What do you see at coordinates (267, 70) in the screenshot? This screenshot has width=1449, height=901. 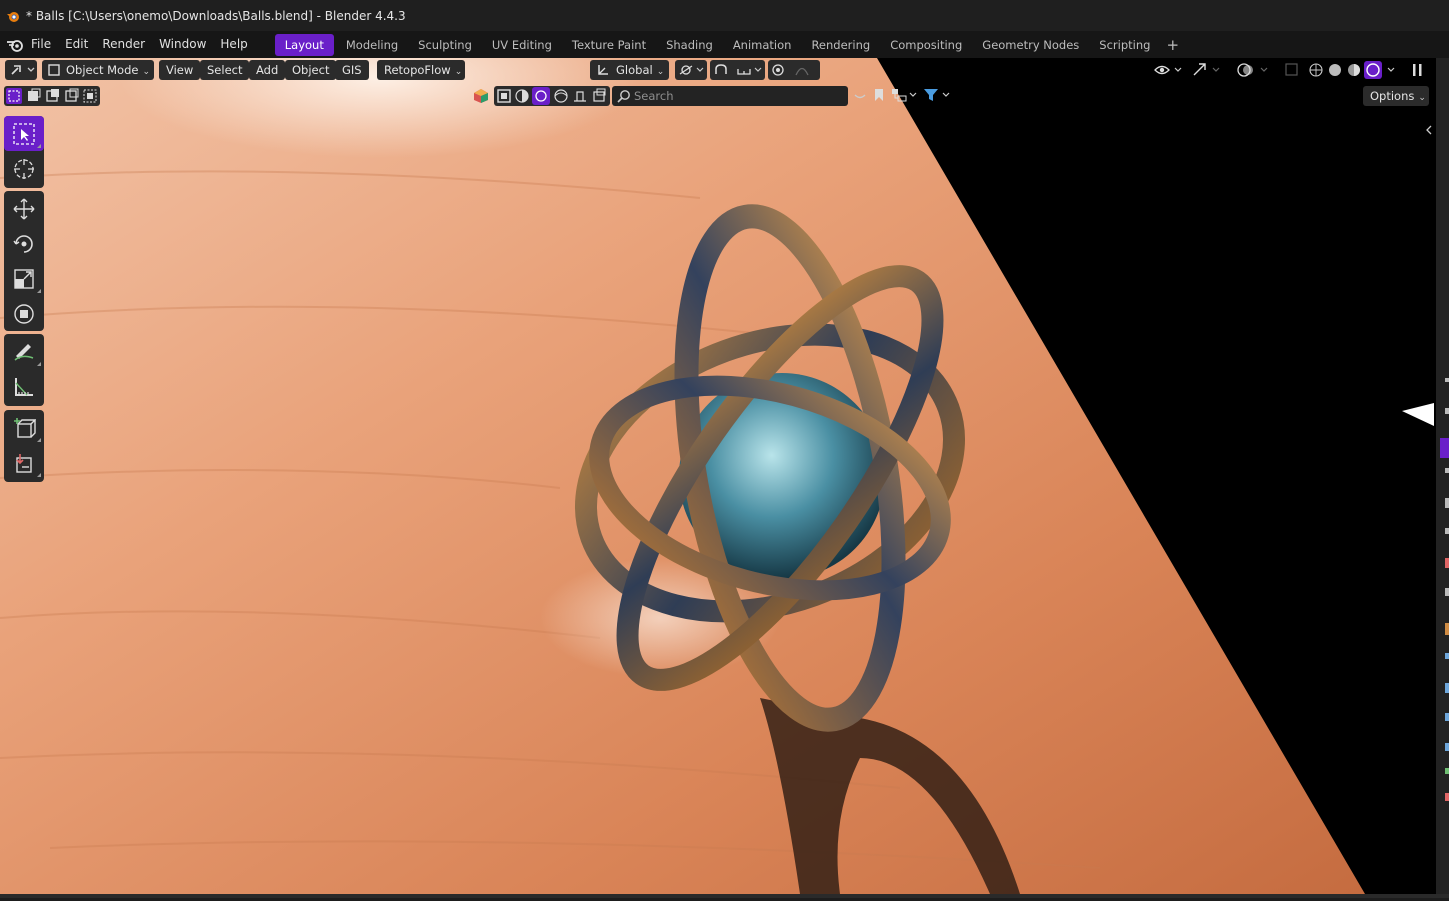 I see `add-menu: Add` at bounding box center [267, 70].